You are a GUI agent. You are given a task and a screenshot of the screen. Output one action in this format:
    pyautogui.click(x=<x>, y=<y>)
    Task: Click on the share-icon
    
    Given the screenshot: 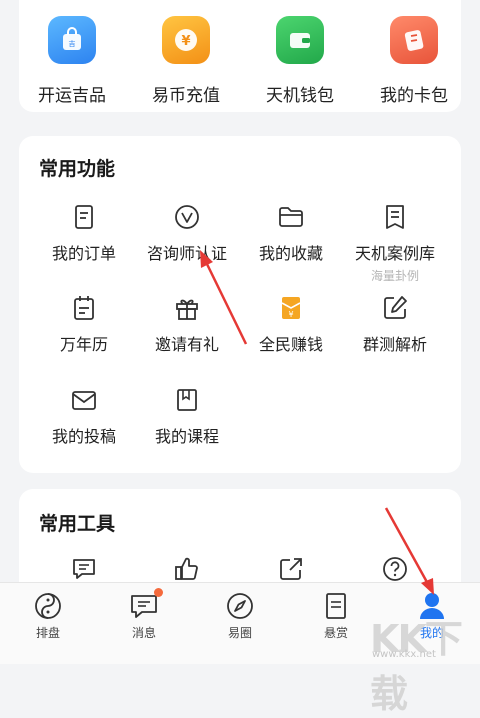 What is the action you would take?
    pyautogui.click(x=291, y=569)
    